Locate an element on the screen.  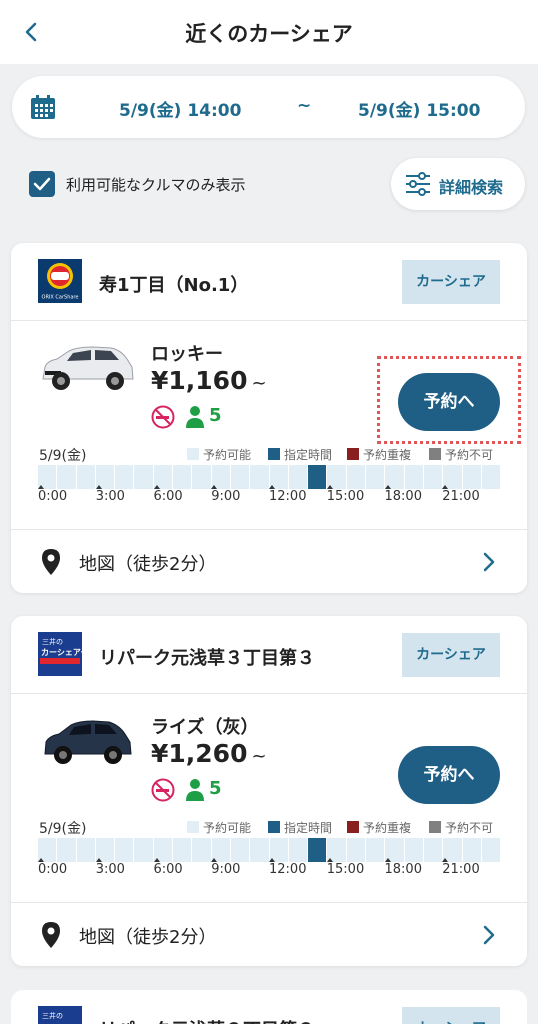
available-only-label: 利用可能なクルマのみ表示 is located at coordinates (156, 184).